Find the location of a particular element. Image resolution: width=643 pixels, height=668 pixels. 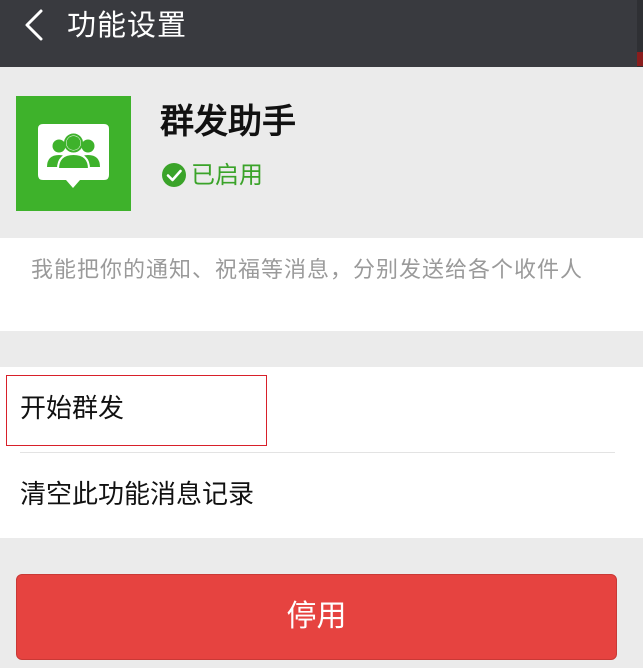

status-text: 已启用 is located at coordinates (227, 175).